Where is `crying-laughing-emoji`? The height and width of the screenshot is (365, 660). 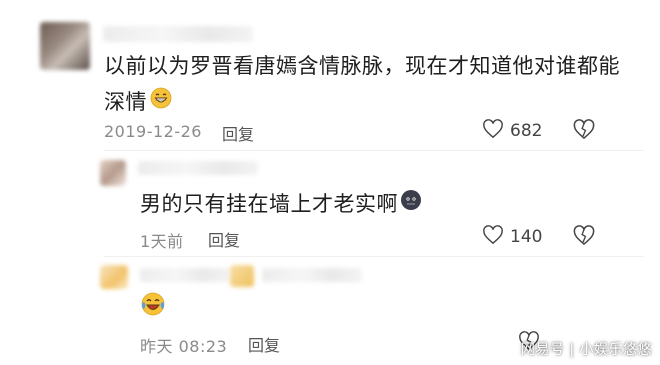 crying-laughing-emoji is located at coordinates (153, 309).